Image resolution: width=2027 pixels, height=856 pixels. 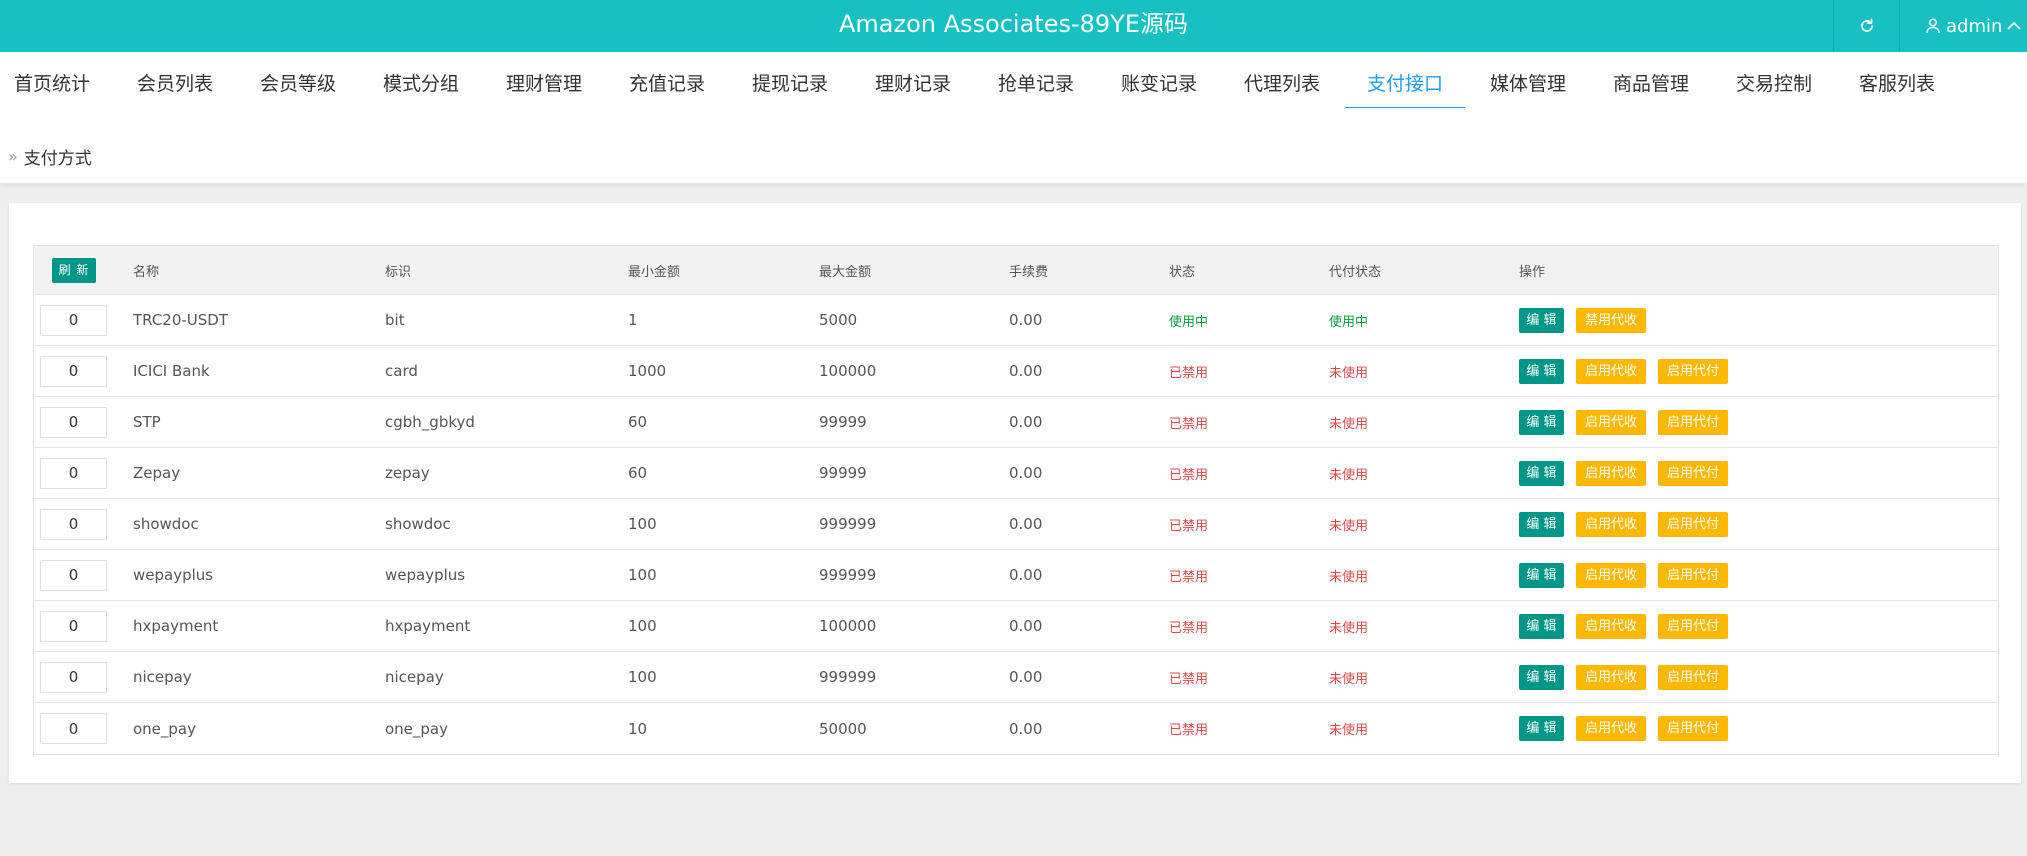 I want to click on nav-item: 账变记录, so click(x=1159, y=80).